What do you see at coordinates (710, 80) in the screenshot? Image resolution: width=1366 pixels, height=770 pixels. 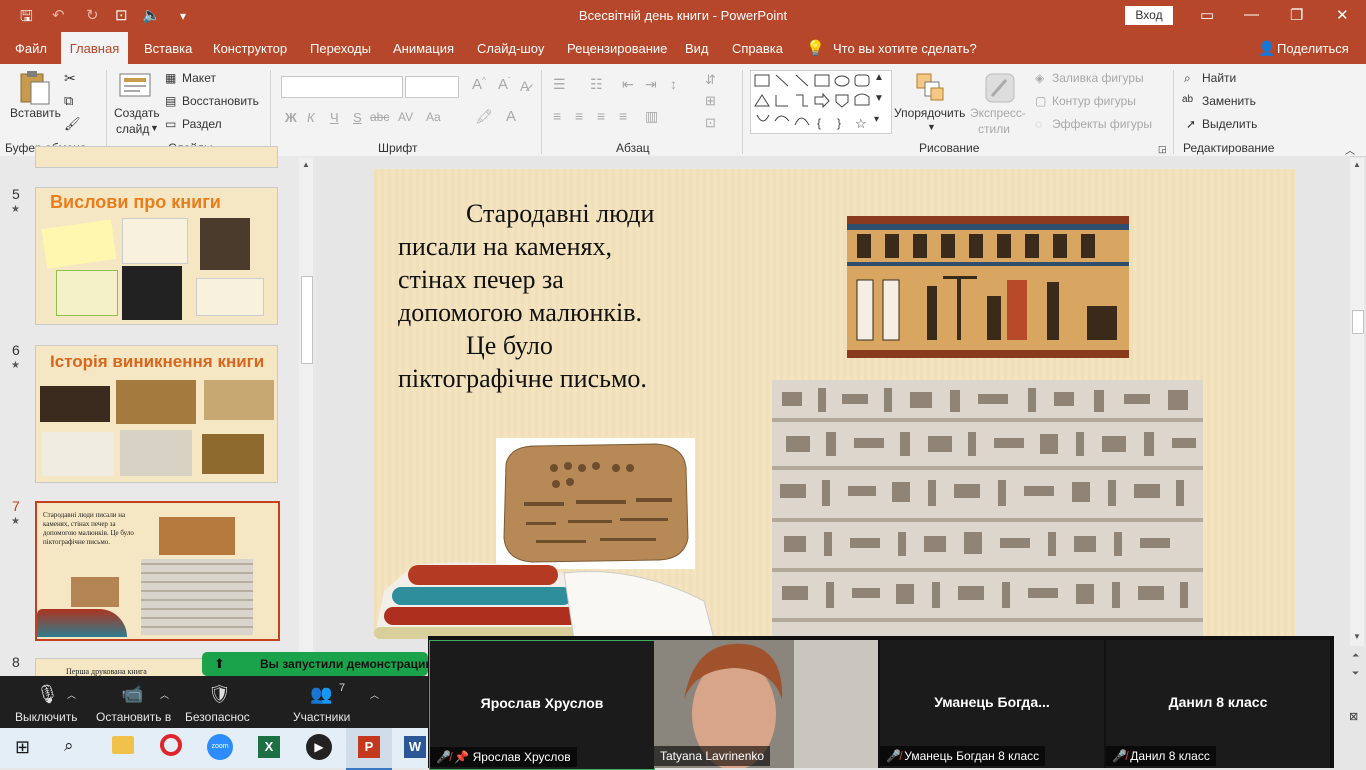 I see `text-direction-icon: ⇵` at bounding box center [710, 80].